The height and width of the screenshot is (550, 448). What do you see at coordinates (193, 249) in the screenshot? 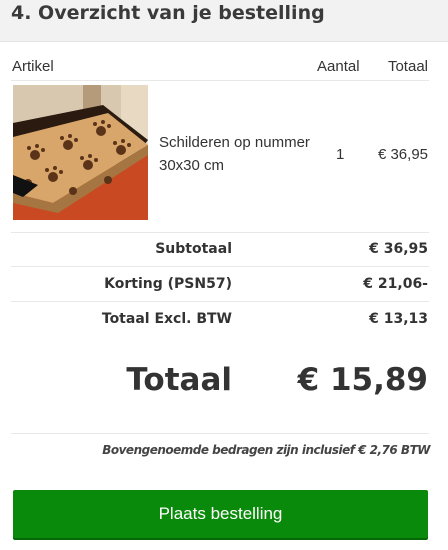
I see `subtotal-label: Subtotaal` at bounding box center [193, 249].